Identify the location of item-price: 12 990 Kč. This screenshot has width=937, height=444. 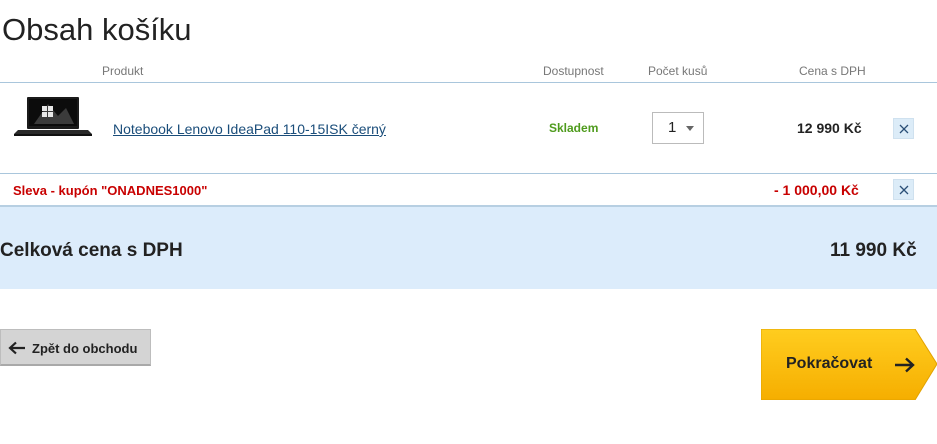
(829, 128).